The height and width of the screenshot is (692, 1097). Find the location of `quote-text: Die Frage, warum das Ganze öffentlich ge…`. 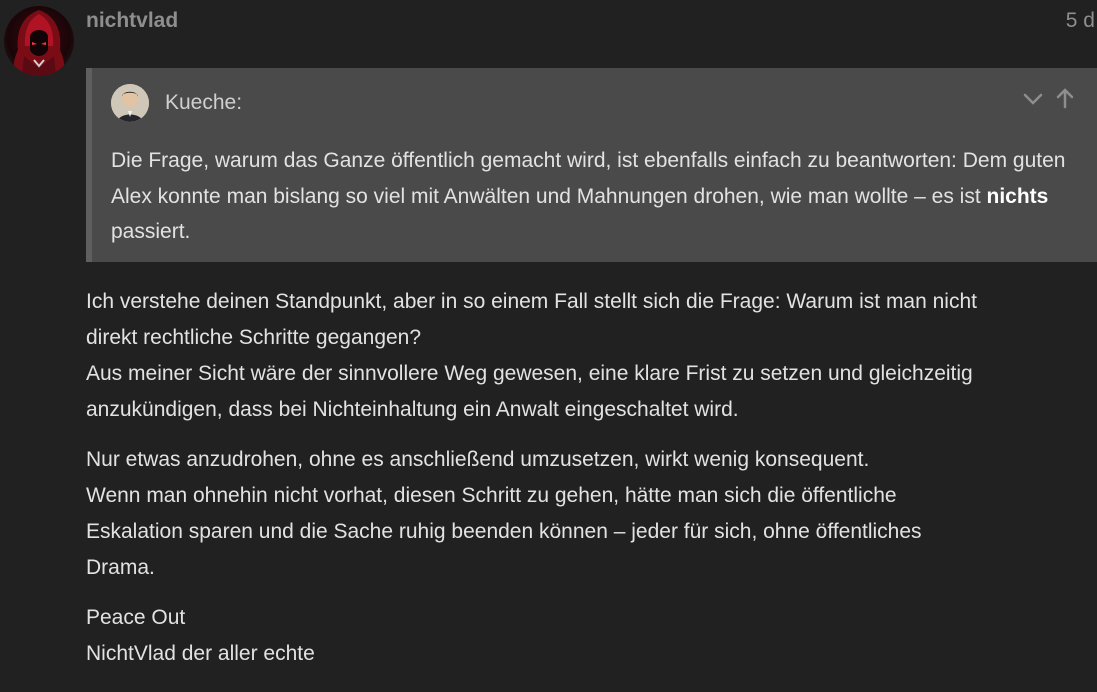

quote-text: Die Frage, warum das Ganze öffentlich ge… is located at coordinates (594, 196).